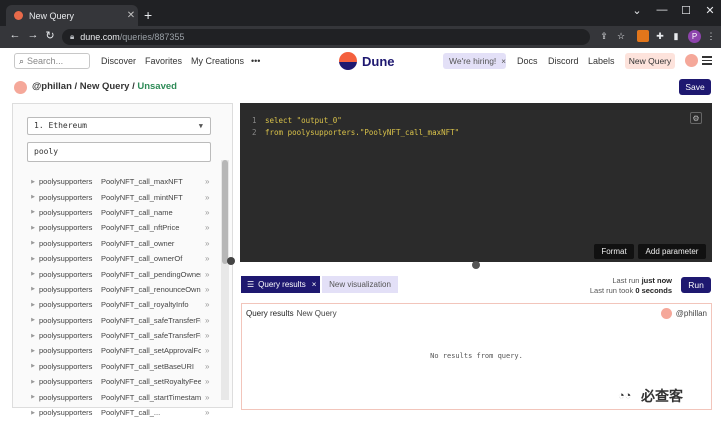 Image resolution: width=721 pixels, height=428 pixels. What do you see at coordinates (66, 320) in the screenshot?
I see `table-schema: poolysupporters` at bounding box center [66, 320].